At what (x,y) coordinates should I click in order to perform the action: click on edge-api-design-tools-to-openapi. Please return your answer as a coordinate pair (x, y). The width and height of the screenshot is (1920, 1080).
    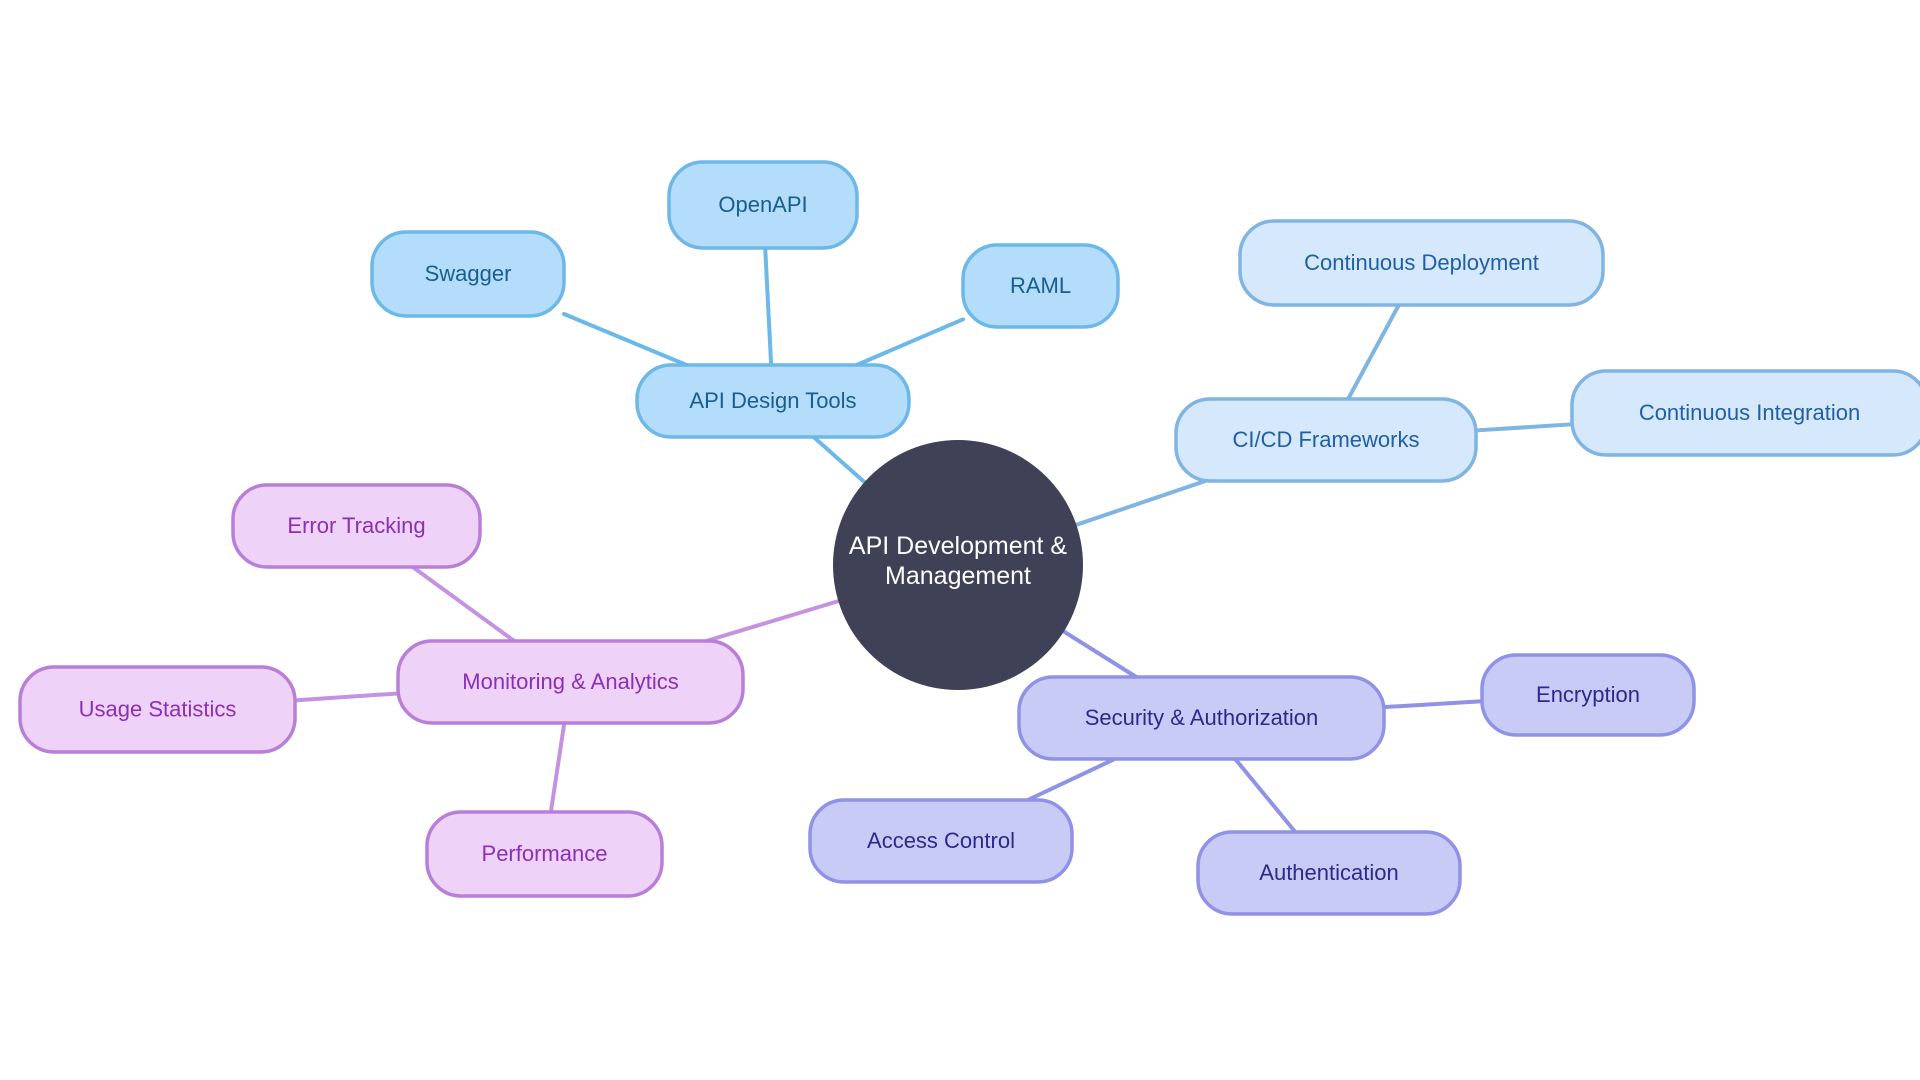
    Looking at the image, I should click on (768, 306).